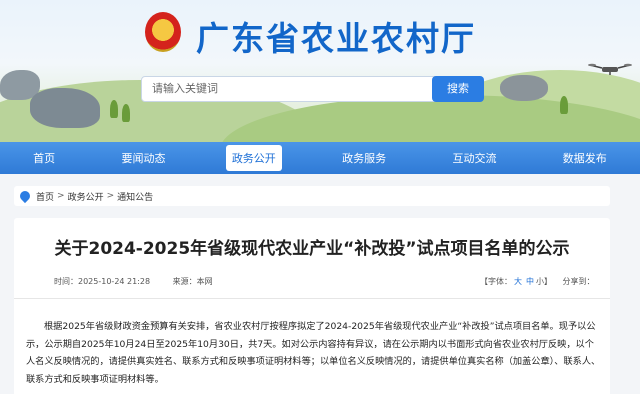  Describe the element at coordinates (364, 158) in the screenshot. I see `nav-item-gov-services: 政务服务` at that location.